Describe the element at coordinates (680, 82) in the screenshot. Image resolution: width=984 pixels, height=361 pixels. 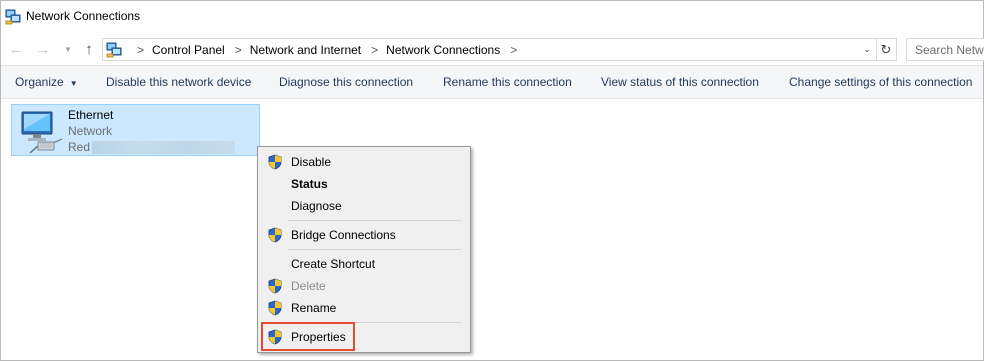
I see `view-status-button: View status of this connection` at that location.